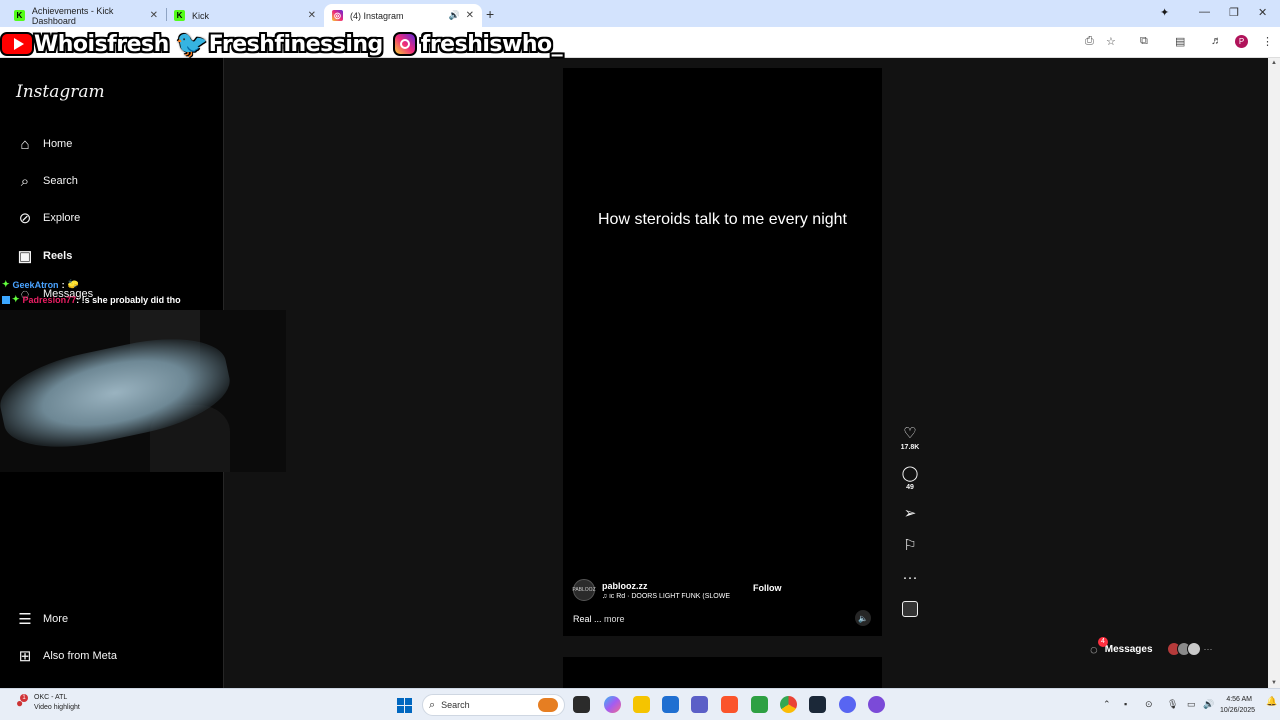 The height and width of the screenshot is (720, 1280). Describe the element at coordinates (759, 704) in the screenshot. I see `kick-app-icon` at that location.